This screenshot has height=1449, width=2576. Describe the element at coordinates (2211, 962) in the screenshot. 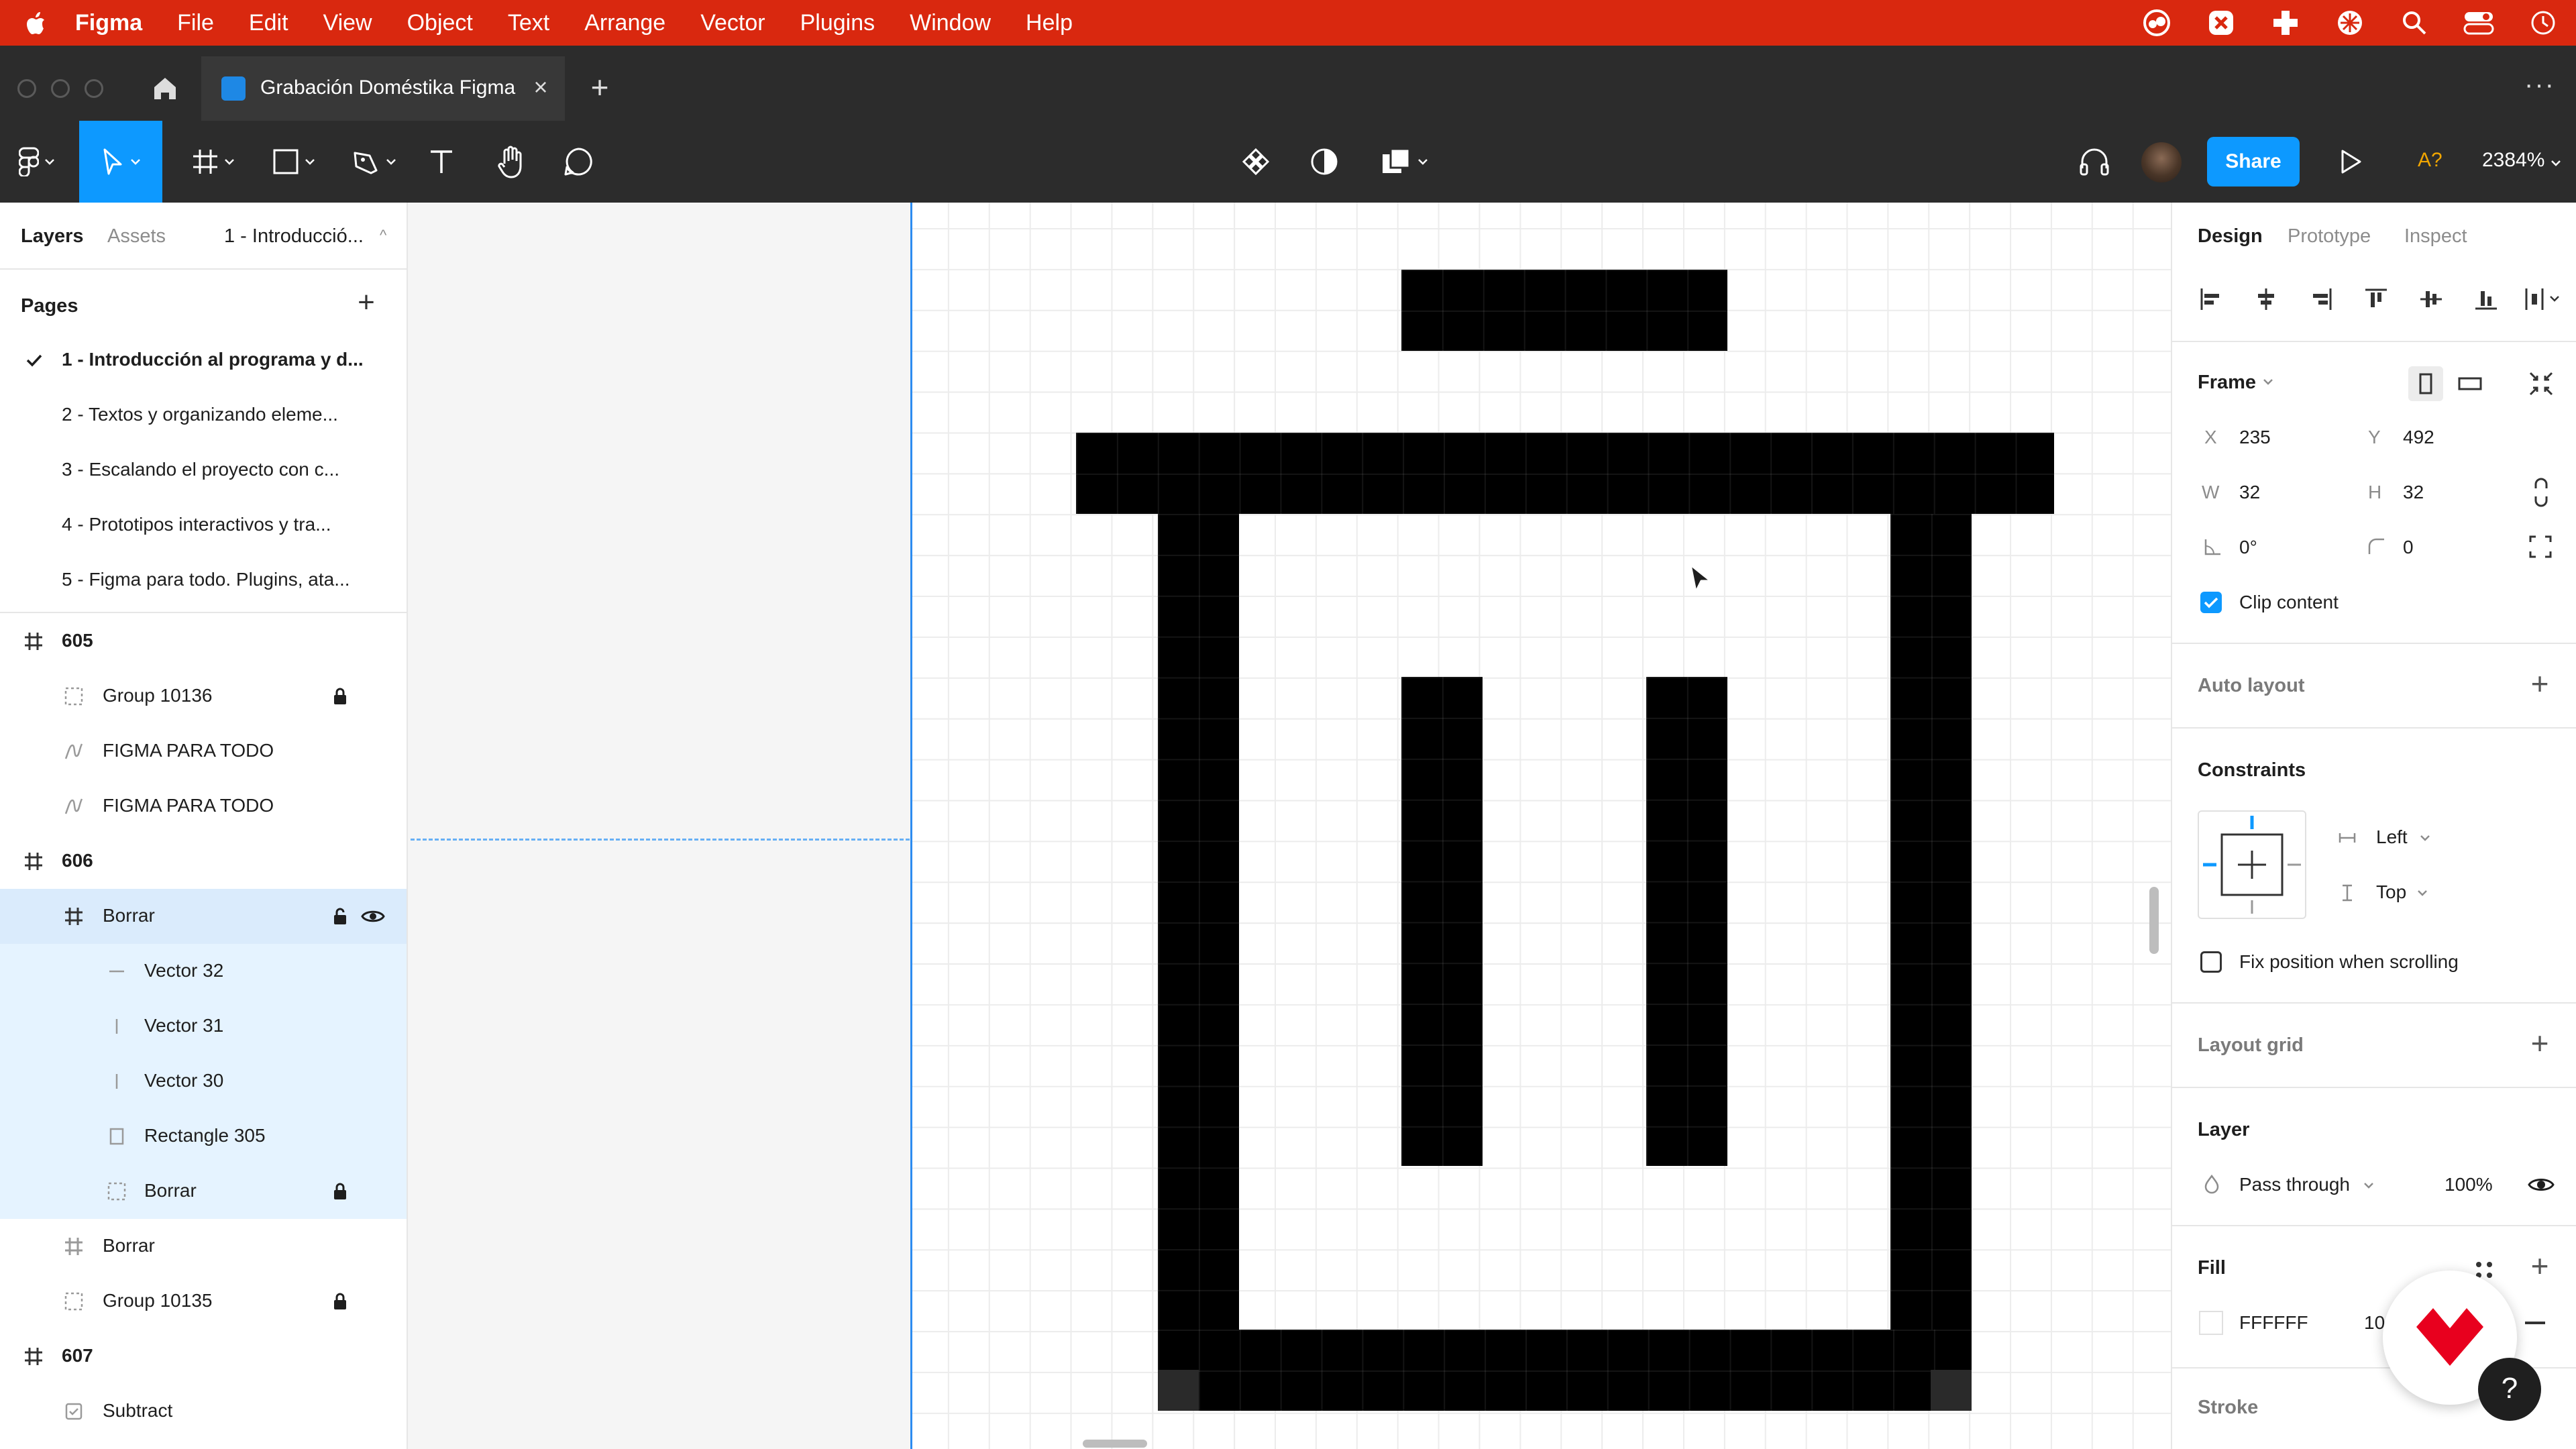

I see `fix-position-checkbox` at that location.